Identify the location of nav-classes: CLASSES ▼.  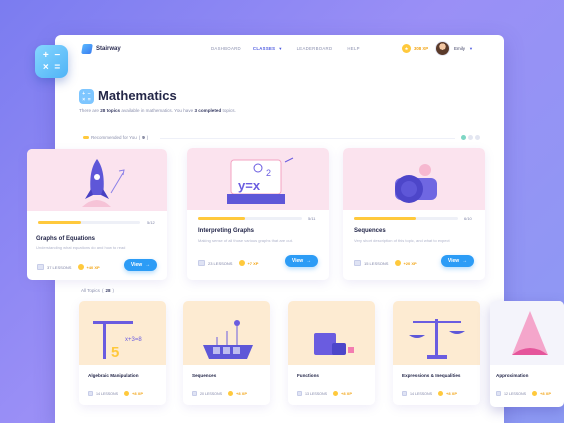
(268, 48).